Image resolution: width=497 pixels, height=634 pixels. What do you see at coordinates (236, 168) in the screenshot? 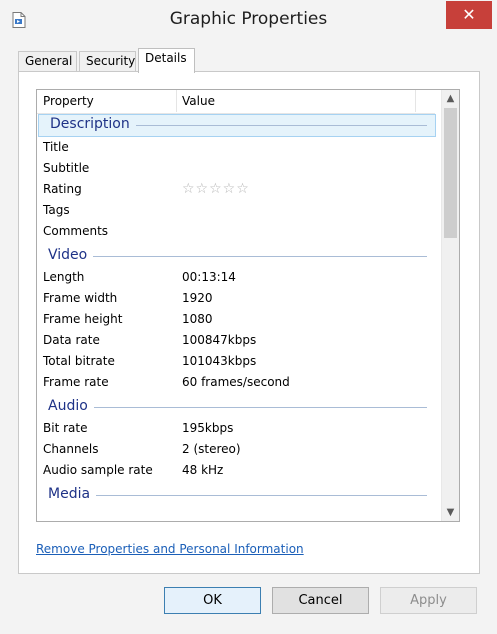
I see `property-row: Subtitle` at bounding box center [236, 168].